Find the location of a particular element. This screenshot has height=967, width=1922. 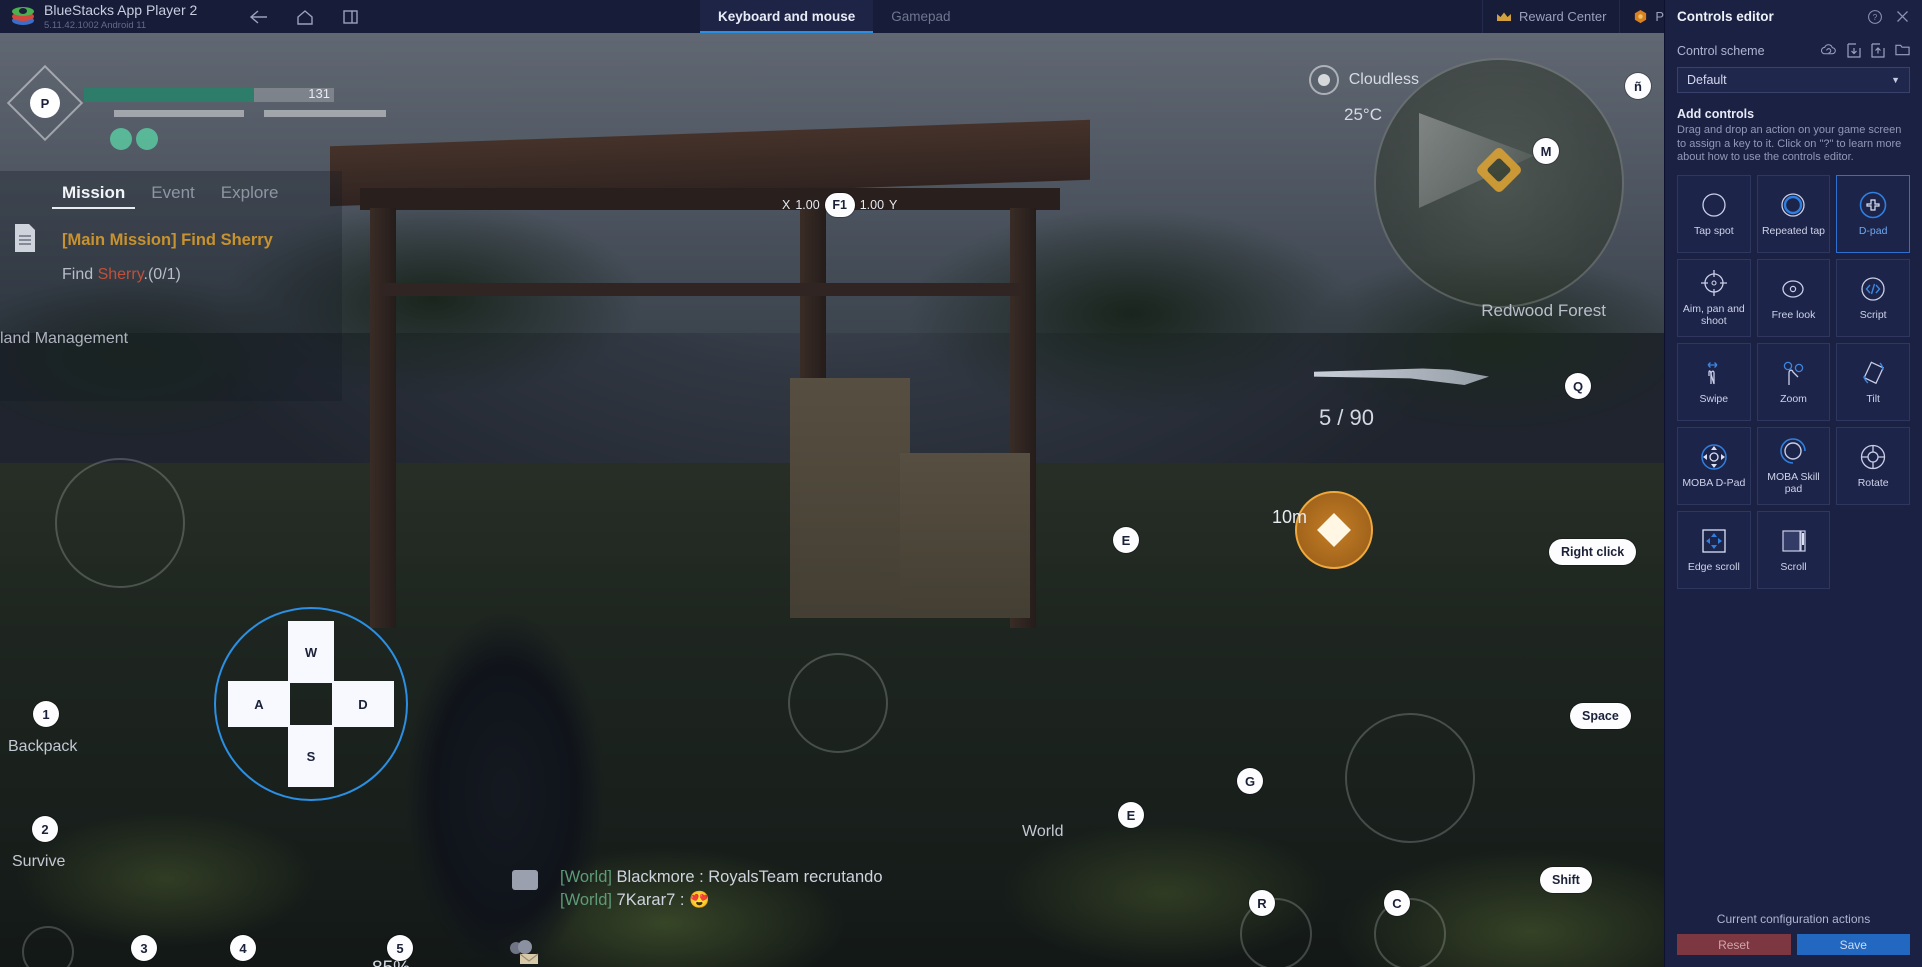

input-mode-tabs: Keyboard and mouse Gamepad is located at coordinates (834, 16).